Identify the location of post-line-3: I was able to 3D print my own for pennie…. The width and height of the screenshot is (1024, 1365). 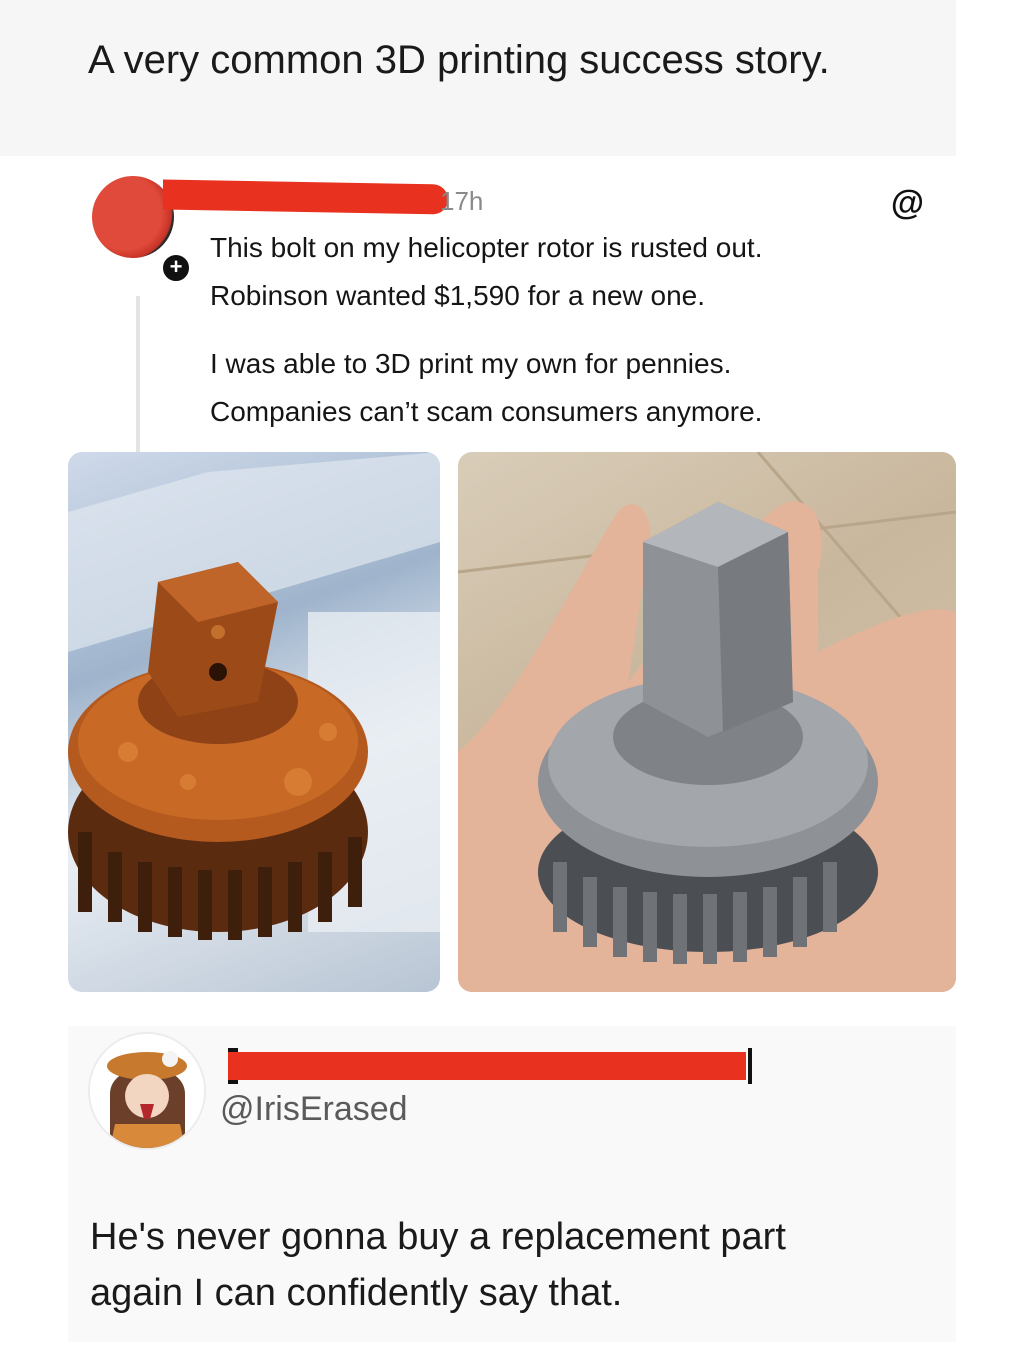
(471, 363).